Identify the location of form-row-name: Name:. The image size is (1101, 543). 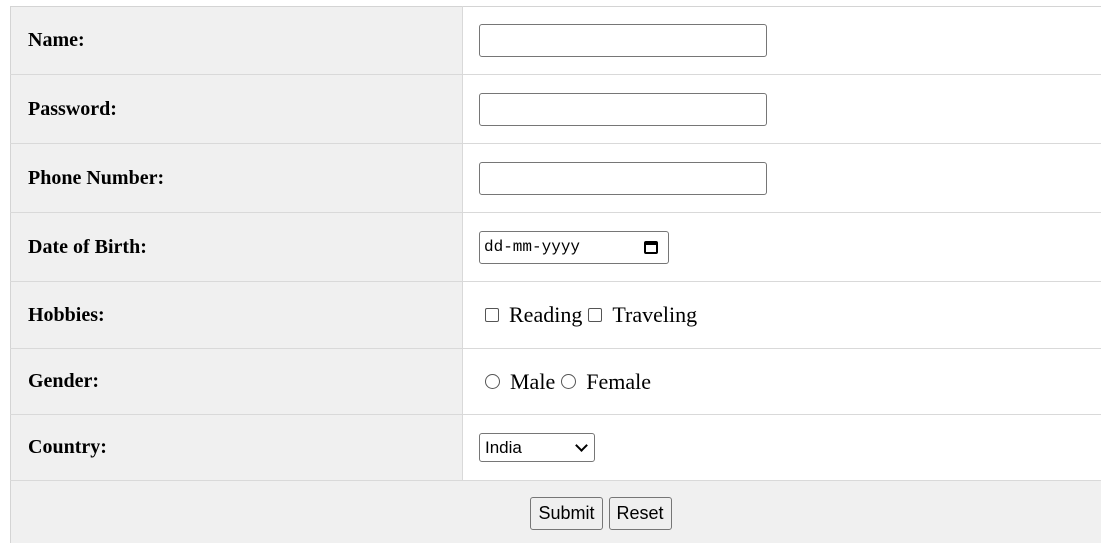
(555, 40).